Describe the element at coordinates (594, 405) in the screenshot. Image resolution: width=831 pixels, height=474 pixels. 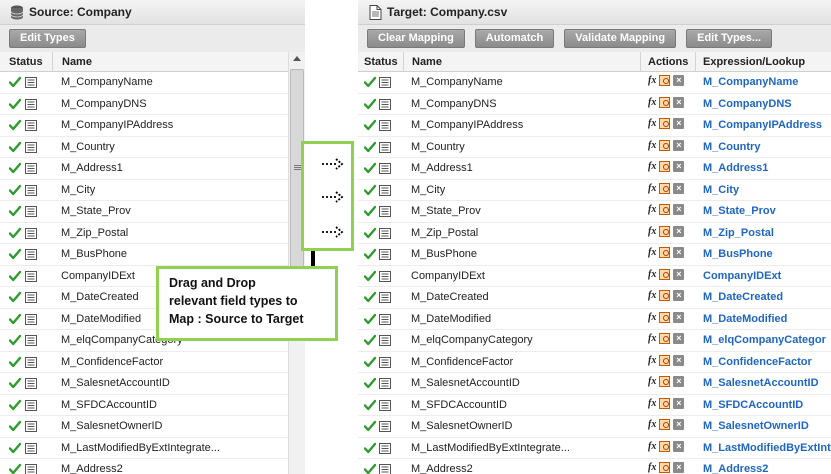
I see `target-field-row: M_SFDCAccountID fx × M_SFDCAccountID` at that location.